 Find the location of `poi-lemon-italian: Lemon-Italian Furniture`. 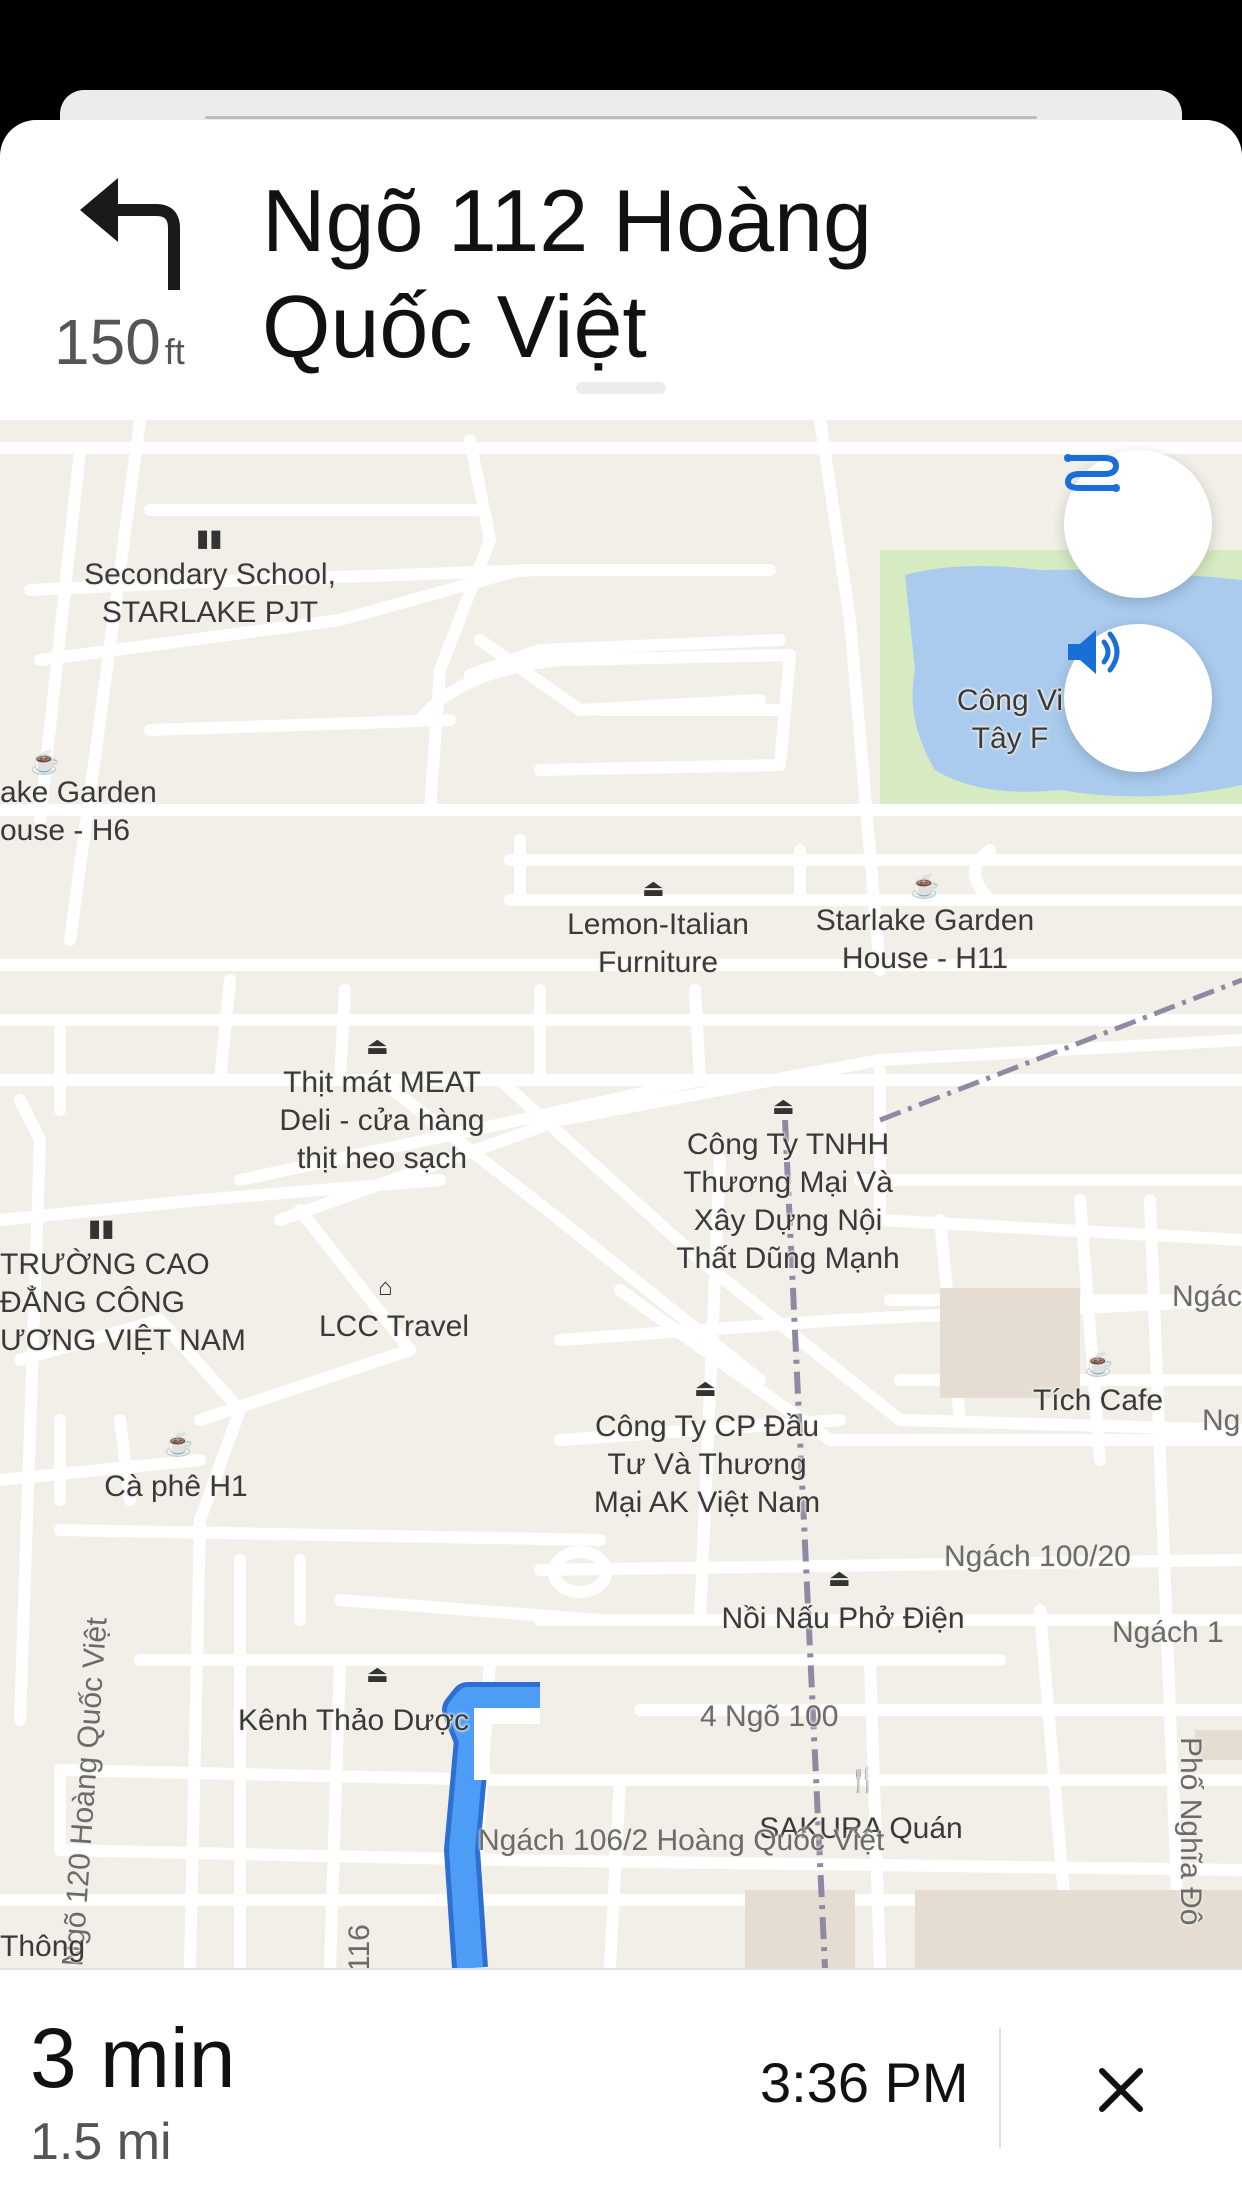

poi-lemon-italian: Lemon-Italian Furniture is located at coordinates (658, 944).